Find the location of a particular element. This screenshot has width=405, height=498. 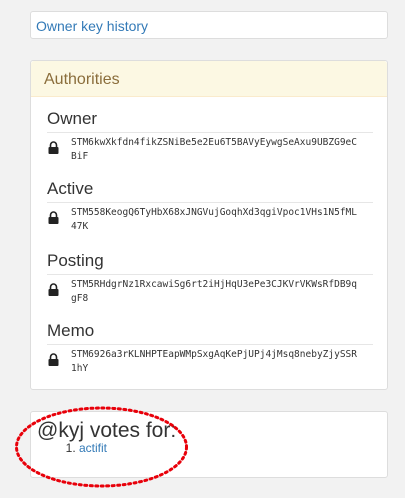

authority-label: Active is located at coordinates (70, 188).